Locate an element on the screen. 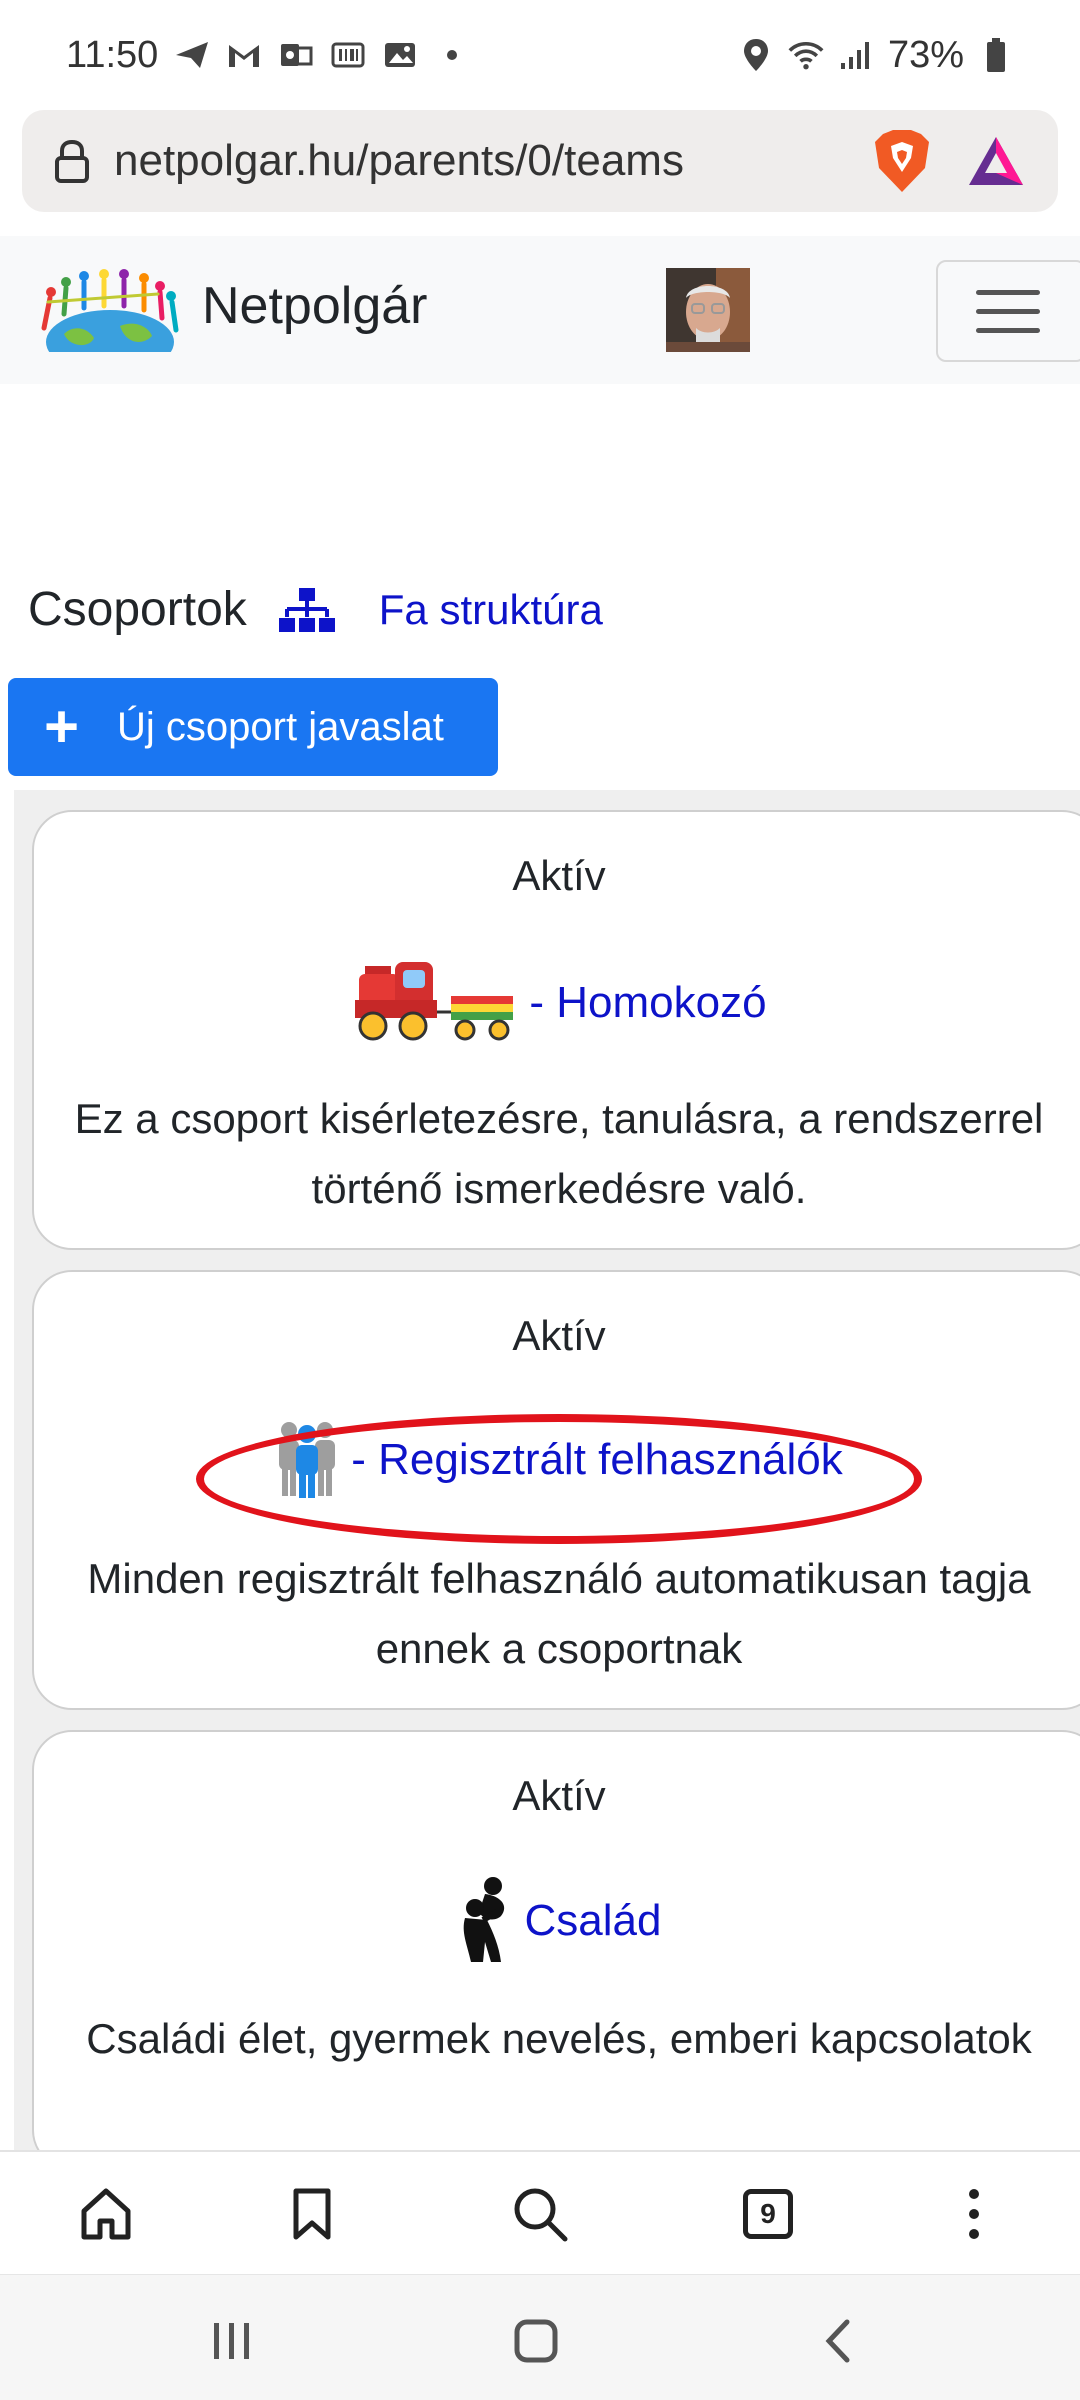 Image resolution: width=1080 pixels, height=2400 pixels. gallery-icon is located at coordinates (400, 55).